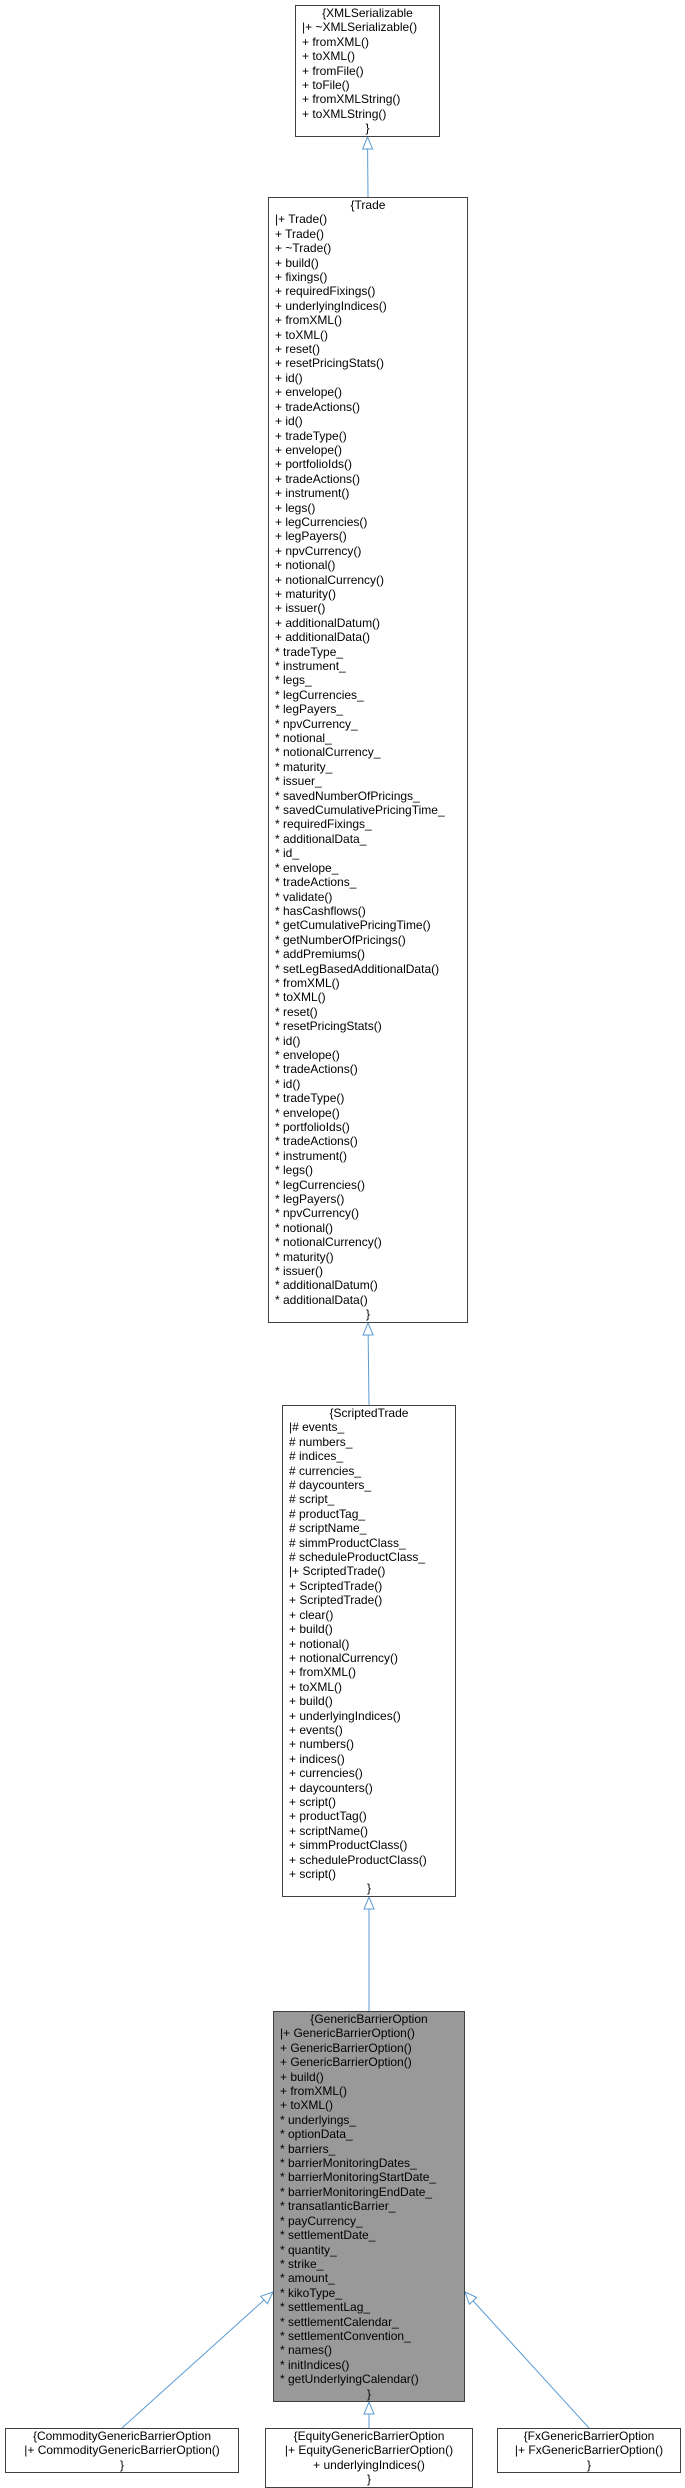 This screenshot has width=685, height=2488. Describe the element at coordinates (368, 1156) in the screenshot. I see `member-line: * instrument()` at that location.